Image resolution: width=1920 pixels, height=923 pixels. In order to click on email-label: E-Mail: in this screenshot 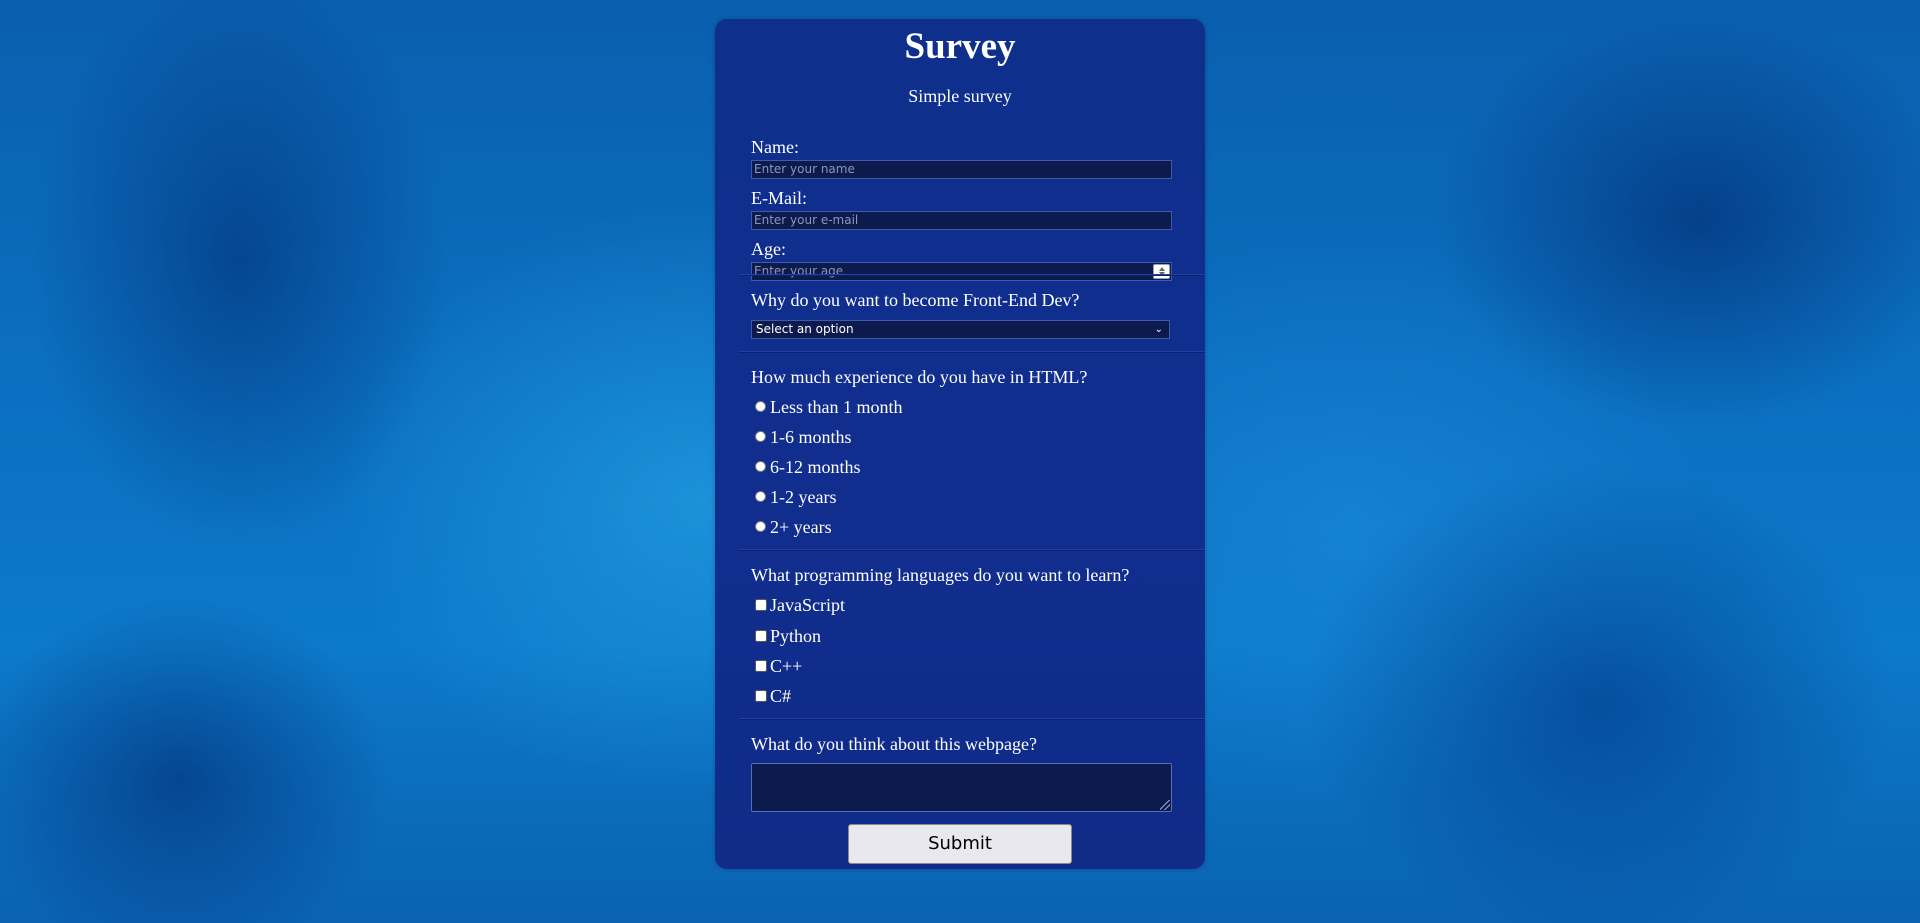, I will do `click(779, 198)`.